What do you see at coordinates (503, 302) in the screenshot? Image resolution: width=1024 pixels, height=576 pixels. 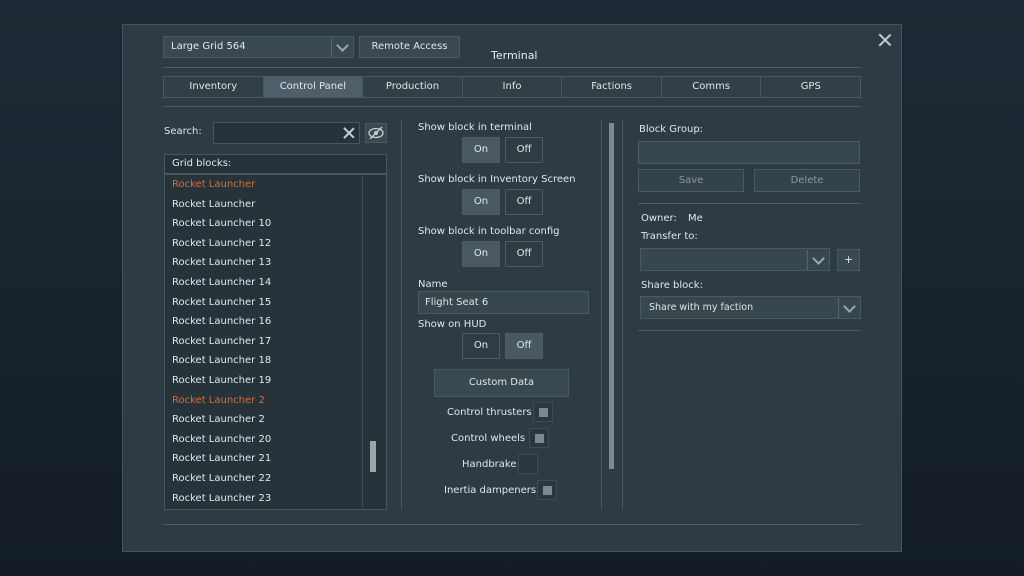 I see `name-field: Flight Seat 6` at bounding box center [503, 302].